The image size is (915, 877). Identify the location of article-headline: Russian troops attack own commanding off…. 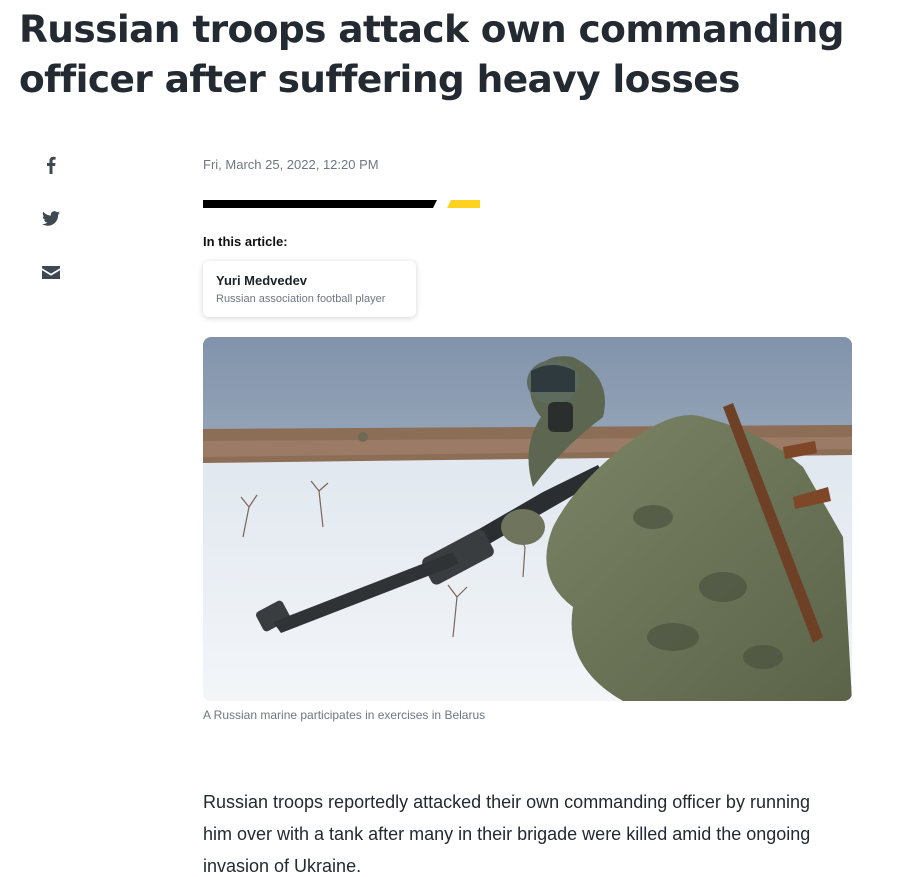
(432, 54).